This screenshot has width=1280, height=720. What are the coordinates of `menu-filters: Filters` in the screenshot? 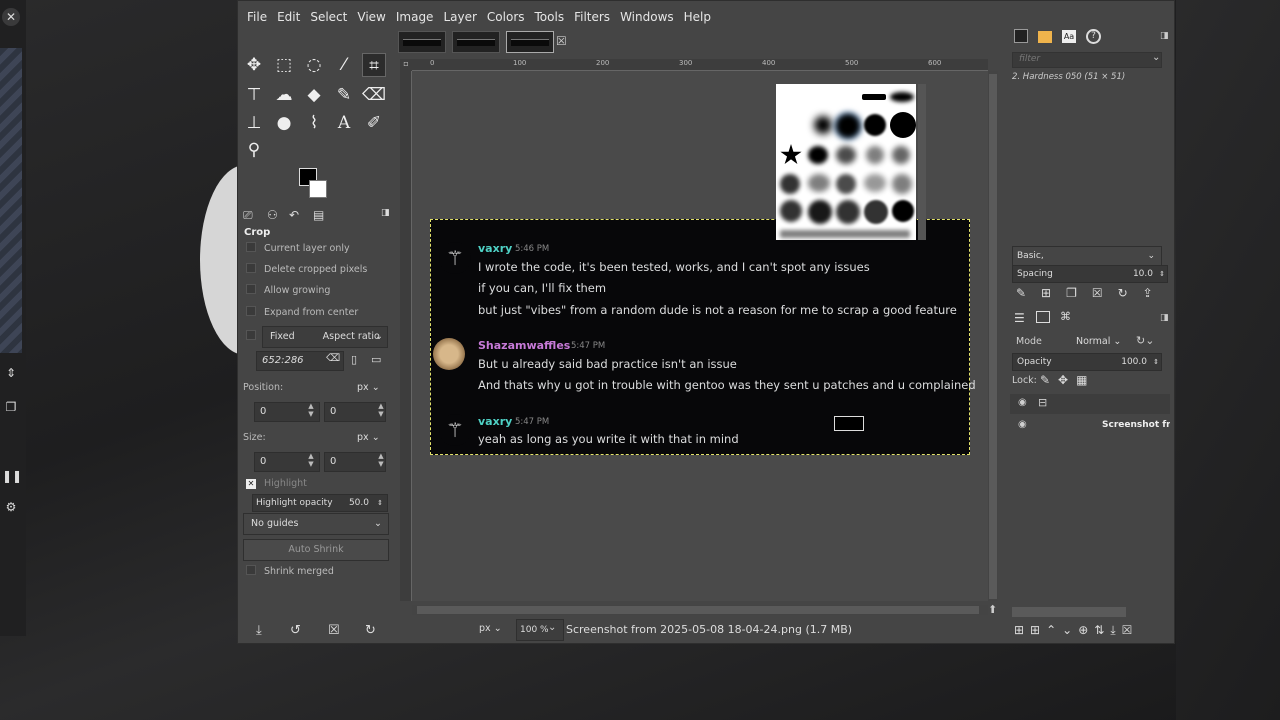 It's located at (592, 17).